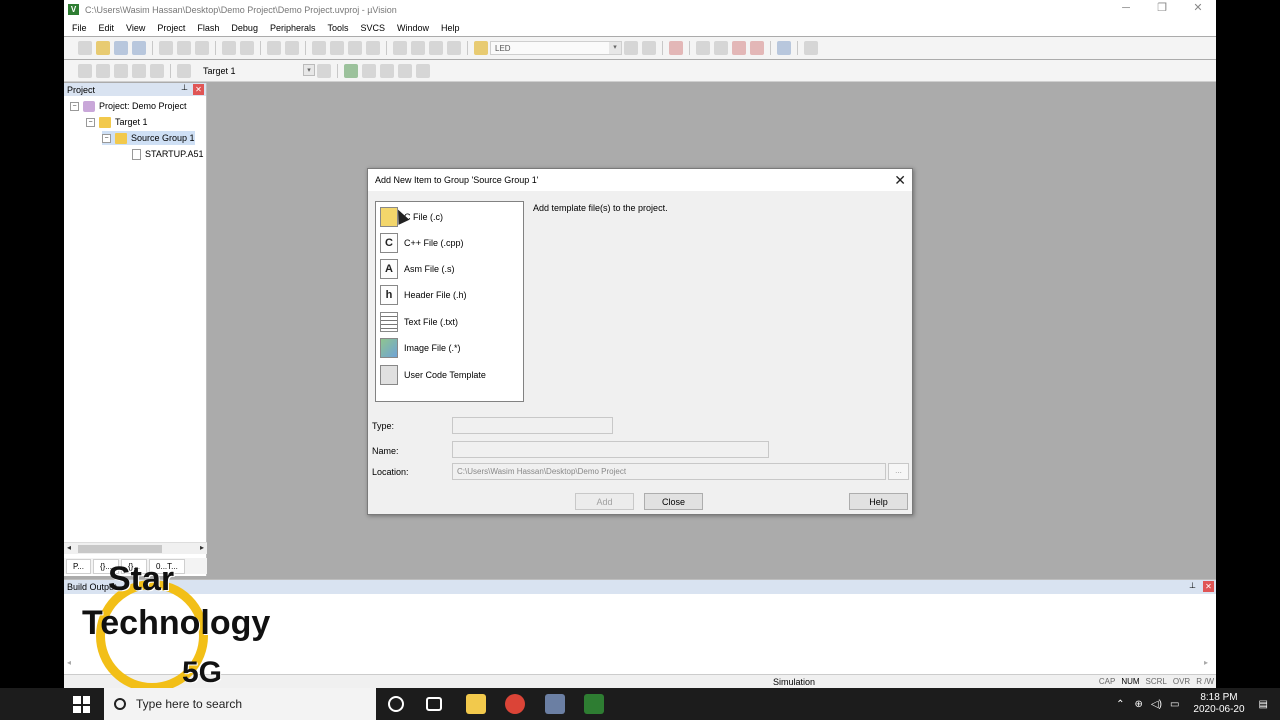  I want to click on unindent-icon, so click(418, 48).